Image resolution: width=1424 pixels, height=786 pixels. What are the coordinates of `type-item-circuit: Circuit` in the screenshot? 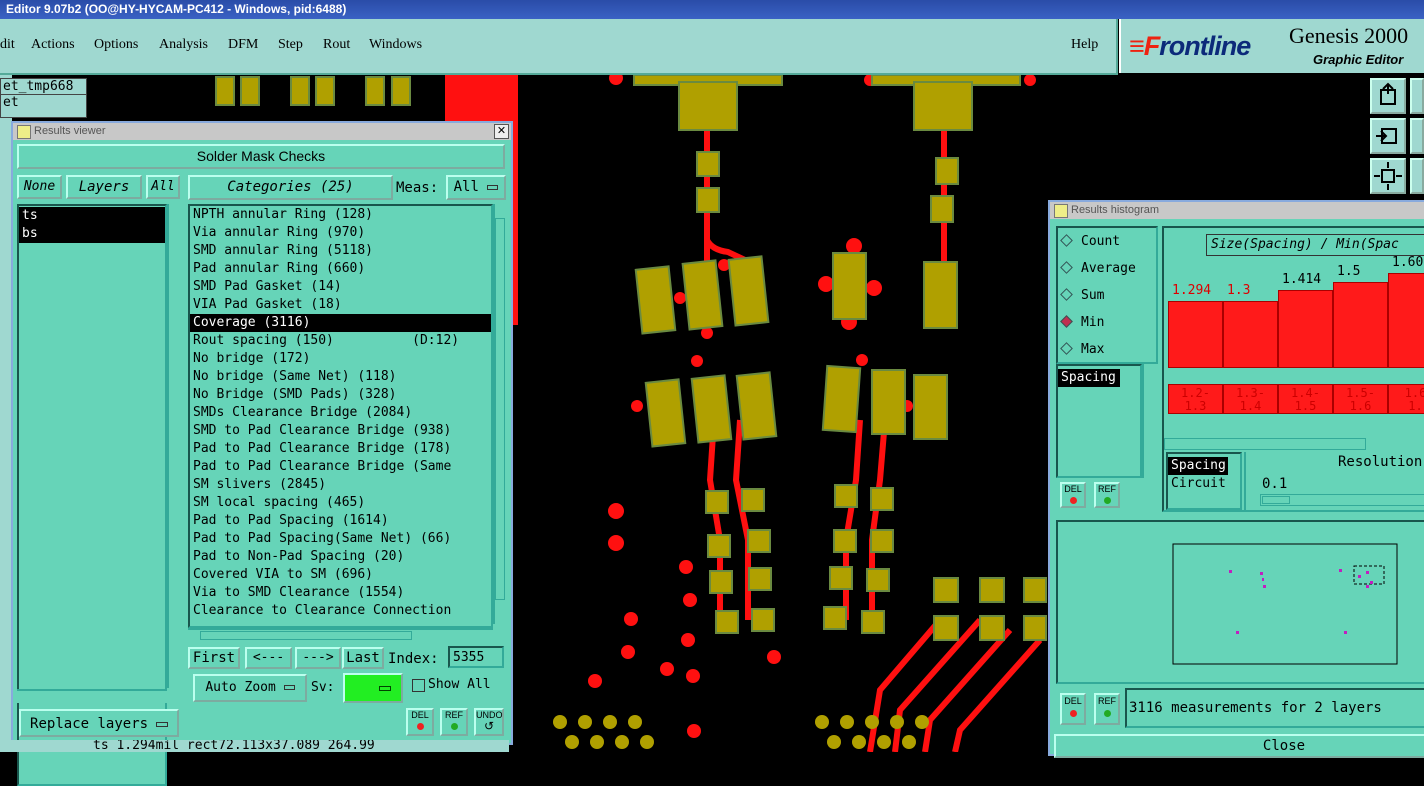 It's located at (1204, 484).